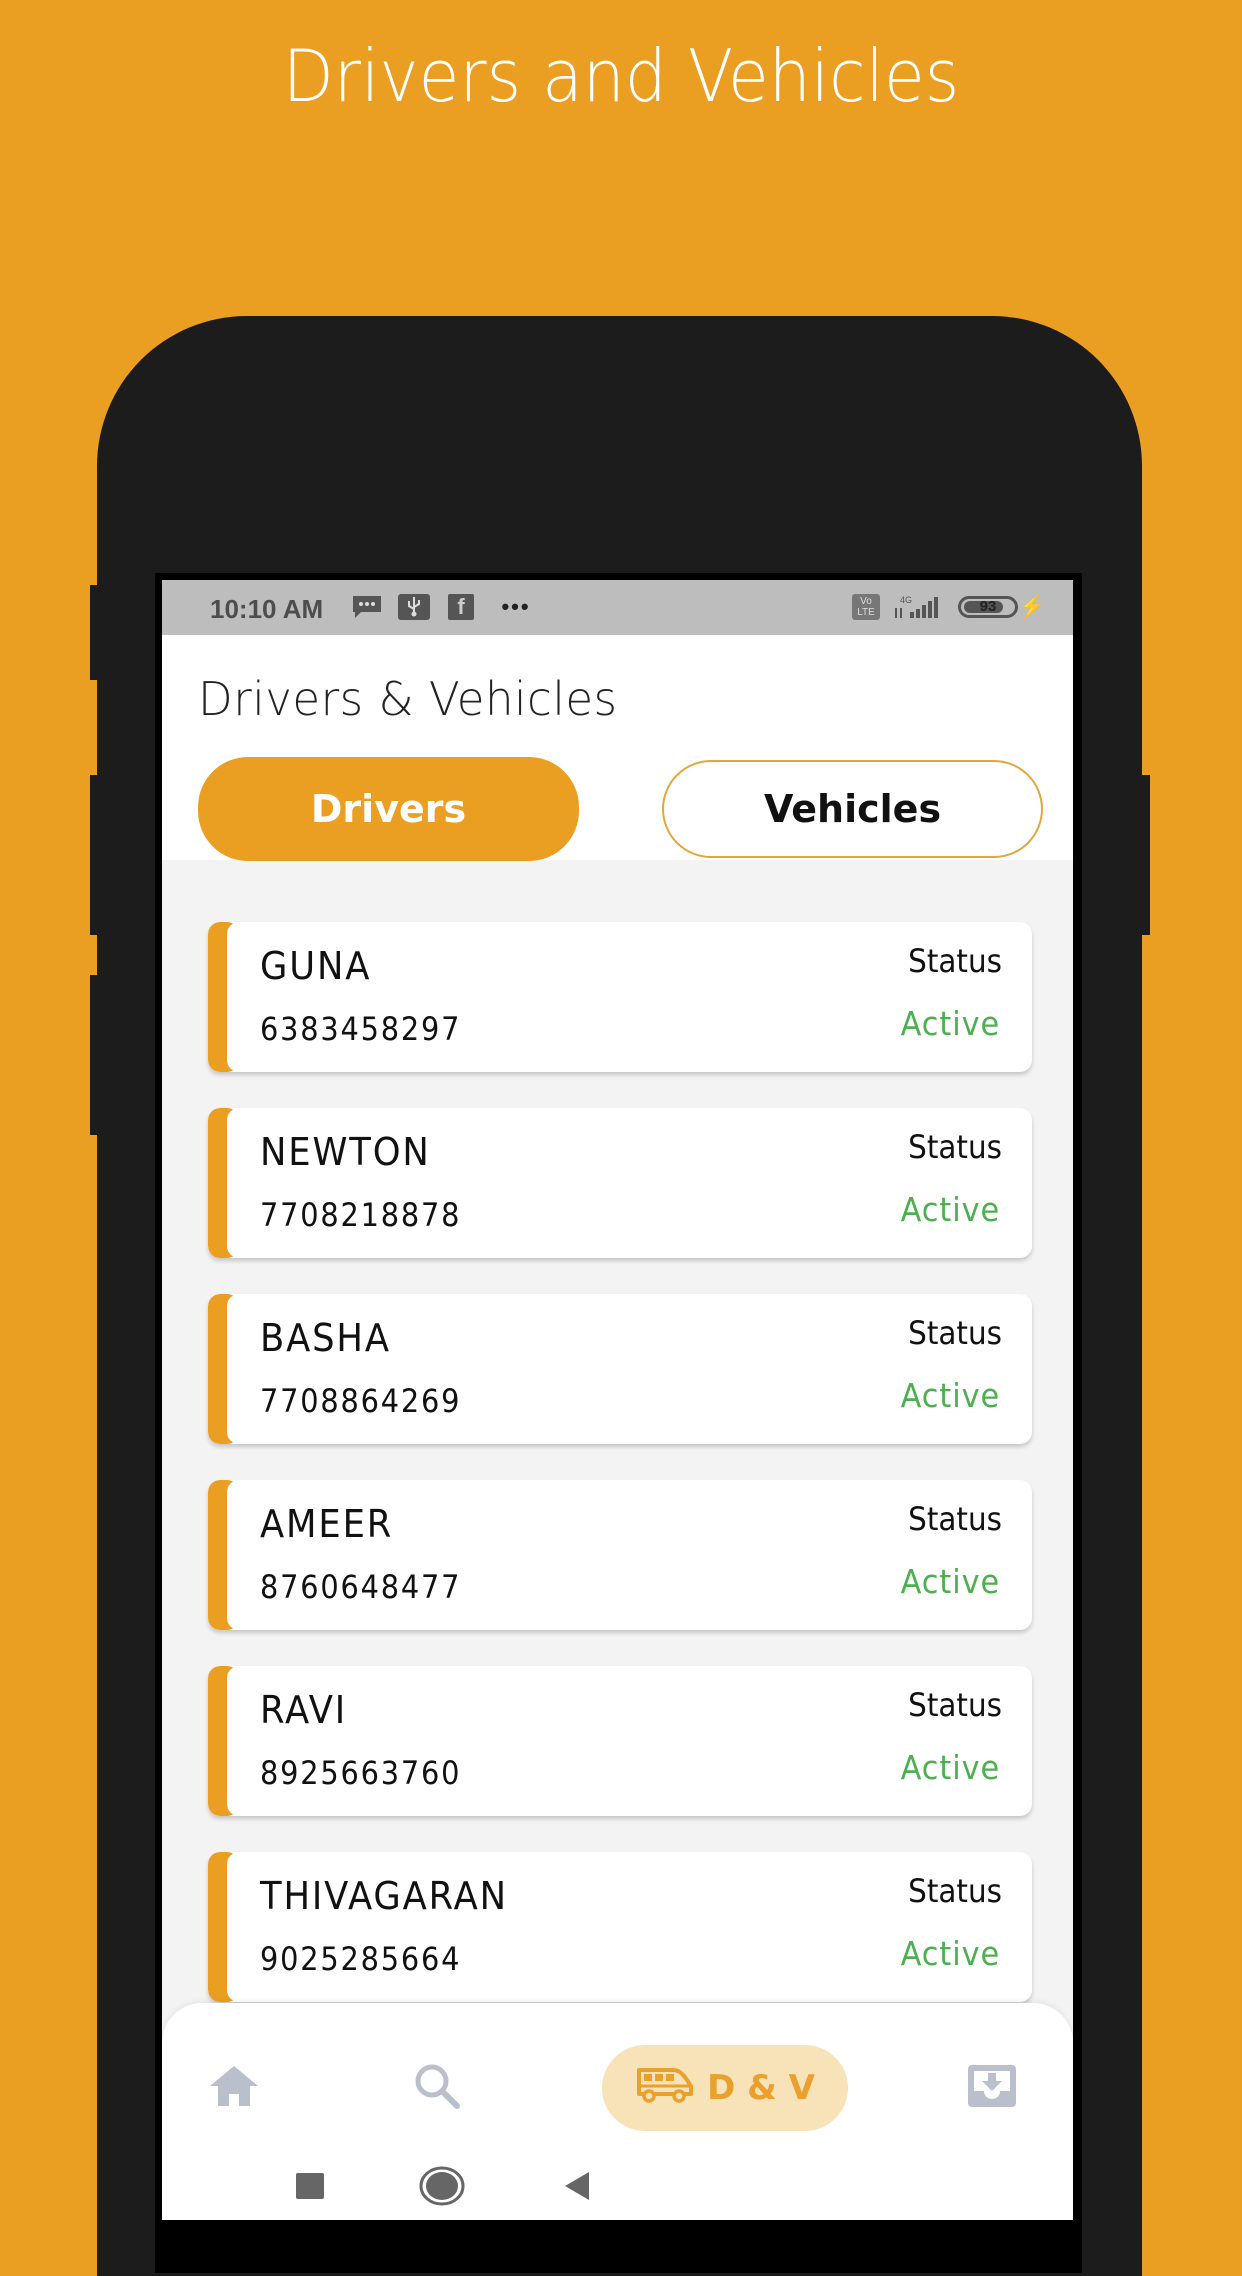 This screenshot has width=1242, height=2276. Describe the element at coordinates (316, 966) in the screenshot. I see `driver-name: GUNA` at that location.